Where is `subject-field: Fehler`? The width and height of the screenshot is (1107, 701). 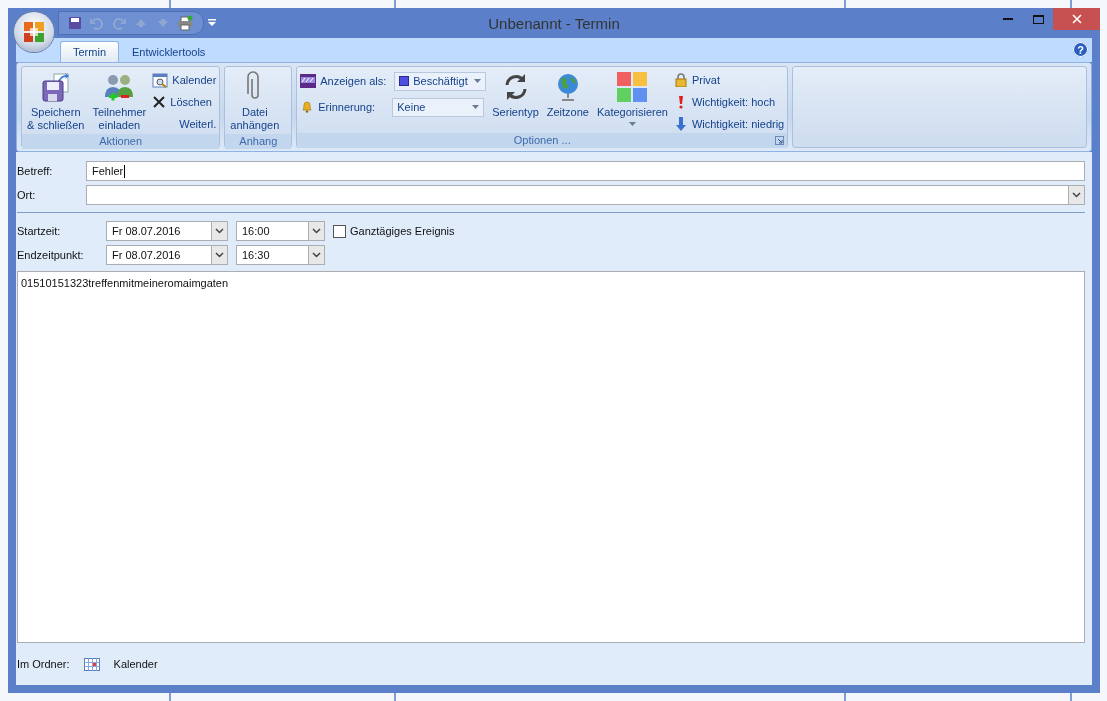
subject-field: Fehler is located at coordinates (585, 171).